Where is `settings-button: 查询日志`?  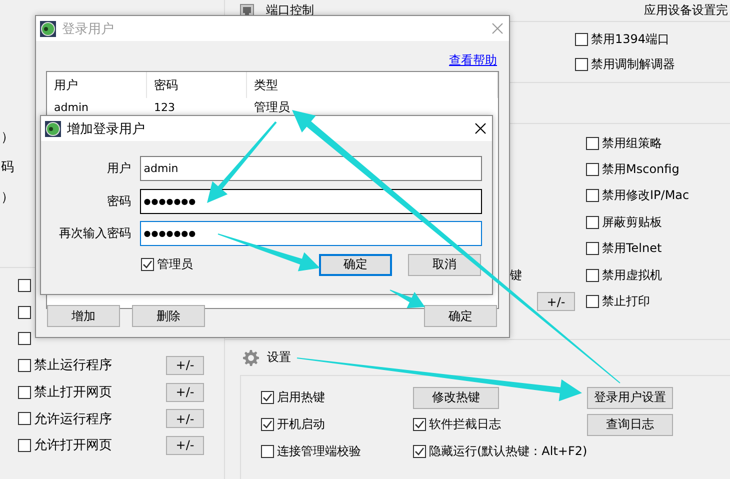 settings-button: 查询日志 is located at coordinates (630, 425).